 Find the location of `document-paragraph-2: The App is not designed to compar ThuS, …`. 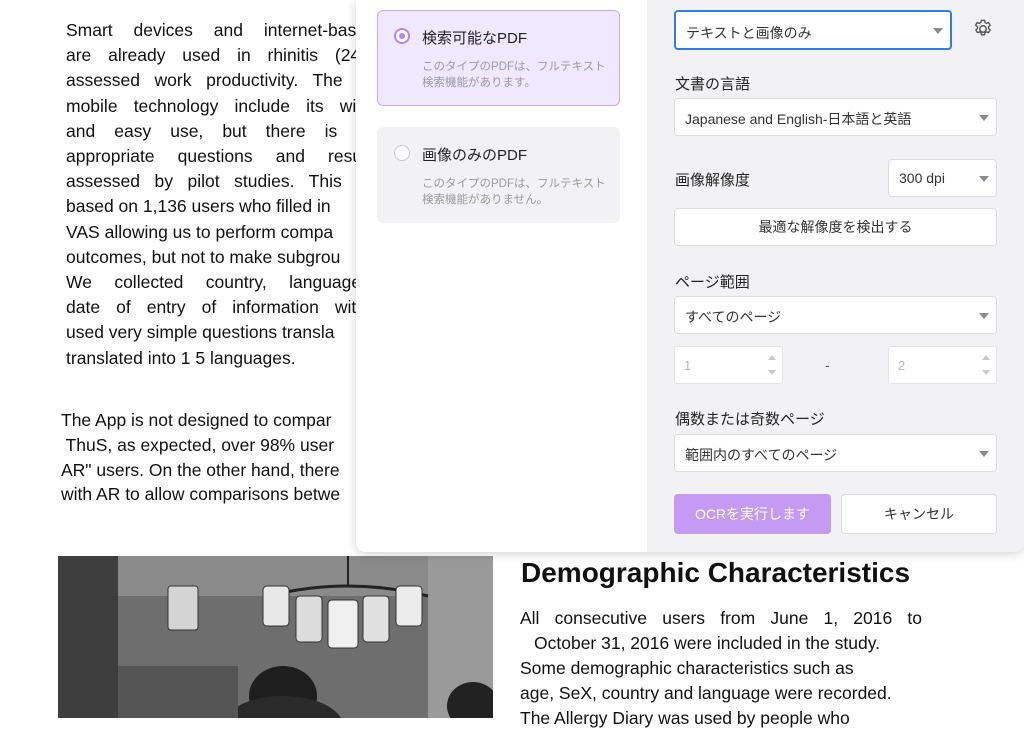

document-paragraph-2: The App is not designed to compar ThuS, … is located at coordinates (211, 457).